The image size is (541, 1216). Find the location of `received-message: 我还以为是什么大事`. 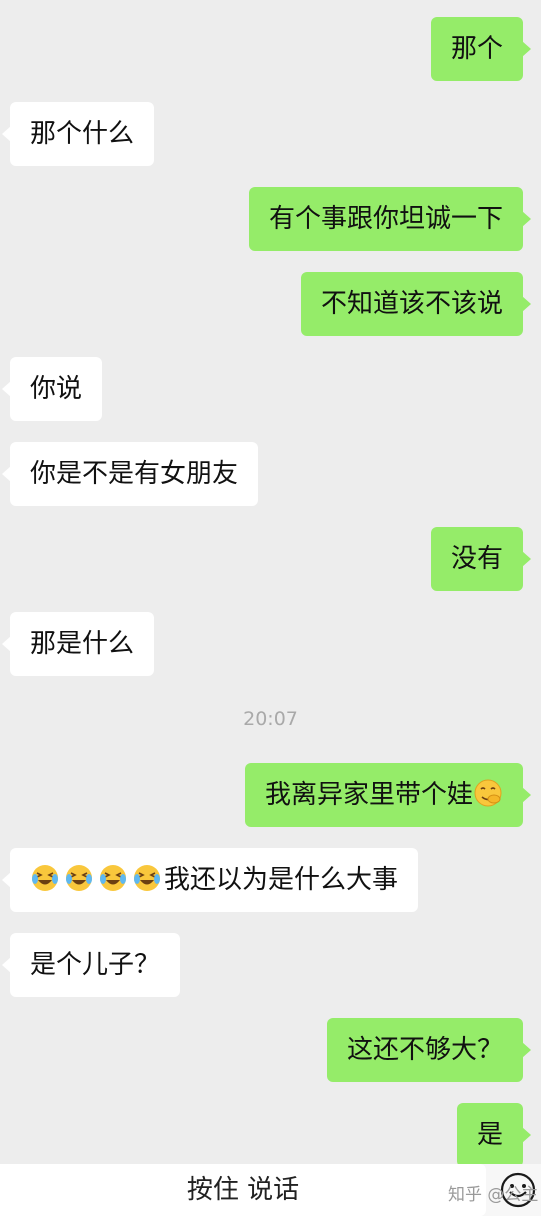

received-message: 我还以为是什么大事 is located at coordinates (210, 880).